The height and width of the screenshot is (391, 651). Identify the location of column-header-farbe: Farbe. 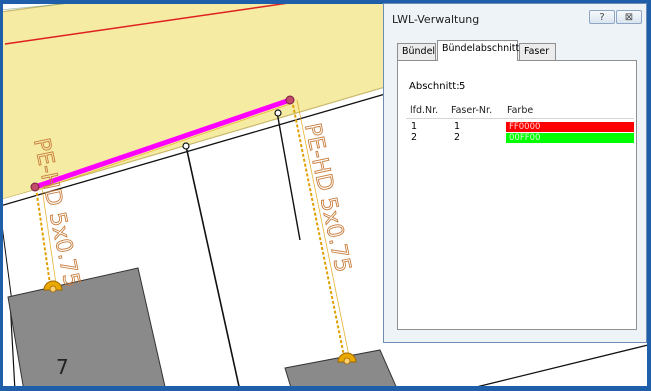
(520, 110).